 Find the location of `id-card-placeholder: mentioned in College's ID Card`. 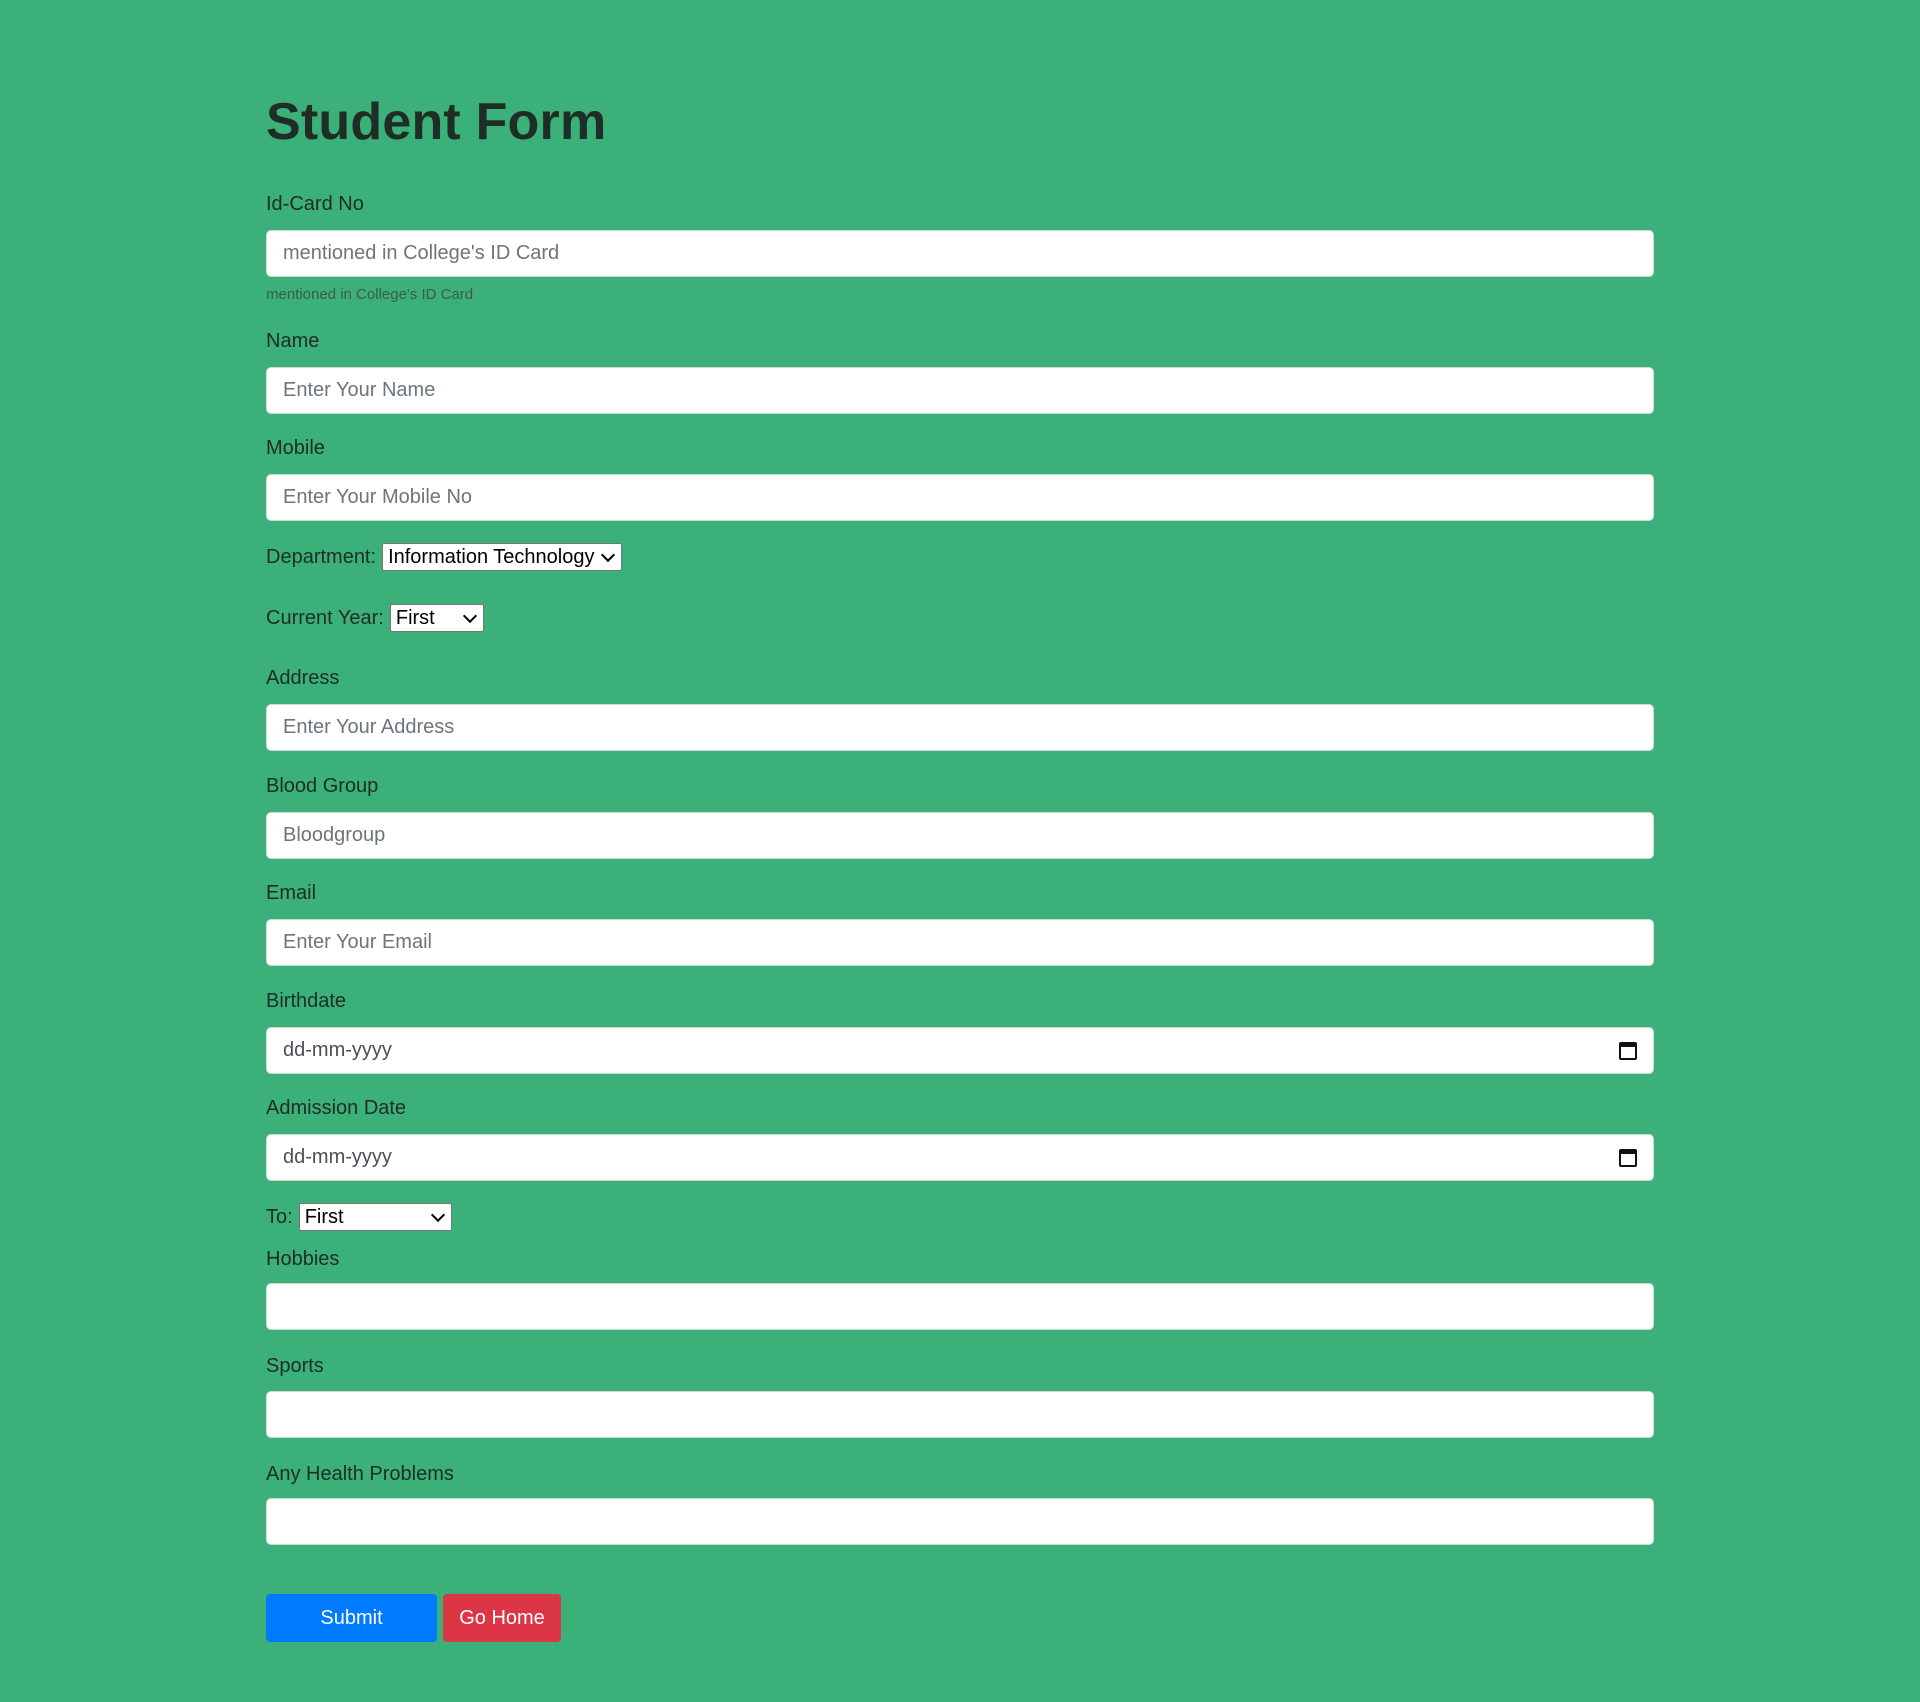

id-card-placeholder: mentioned in College's ID Card is located at coordinates (421, 253).